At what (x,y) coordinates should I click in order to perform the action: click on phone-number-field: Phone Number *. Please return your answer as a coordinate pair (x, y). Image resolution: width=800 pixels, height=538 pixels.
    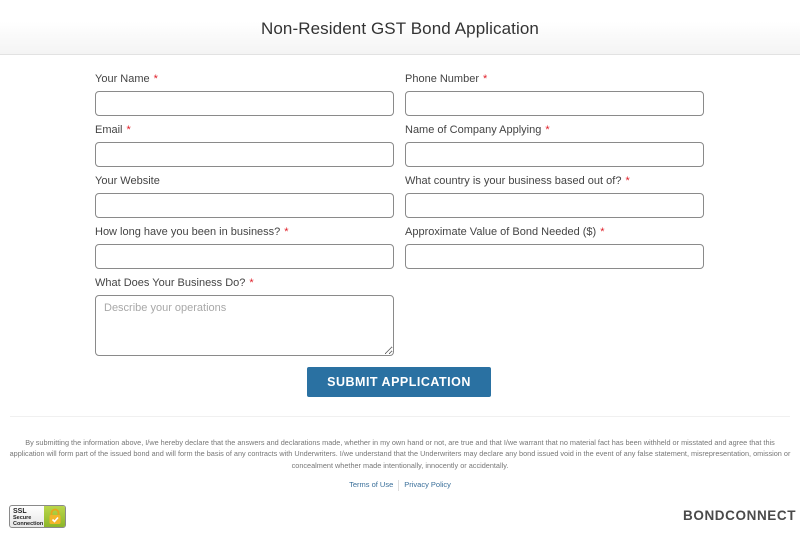
    Looking at the image, I should click on (554, 94).